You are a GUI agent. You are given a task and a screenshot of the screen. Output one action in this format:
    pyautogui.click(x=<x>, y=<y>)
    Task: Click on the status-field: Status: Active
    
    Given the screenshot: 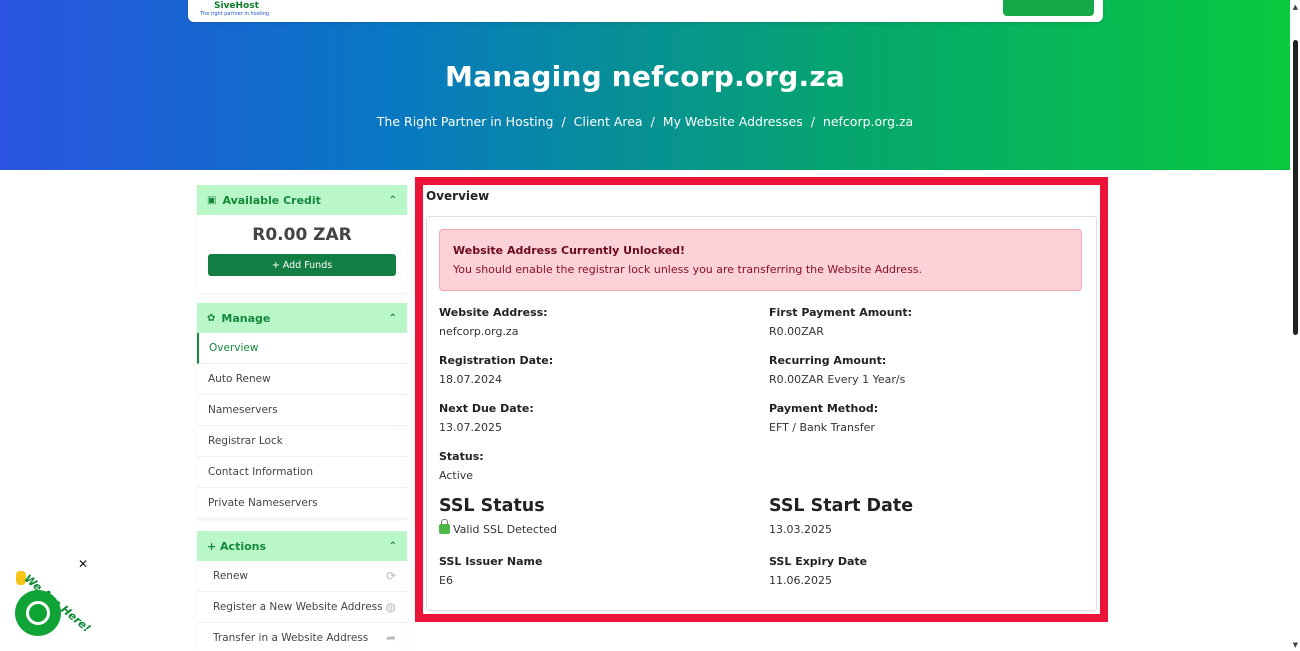 What is the action you would take?
    pyautogui.click(x=461, y=466)
    